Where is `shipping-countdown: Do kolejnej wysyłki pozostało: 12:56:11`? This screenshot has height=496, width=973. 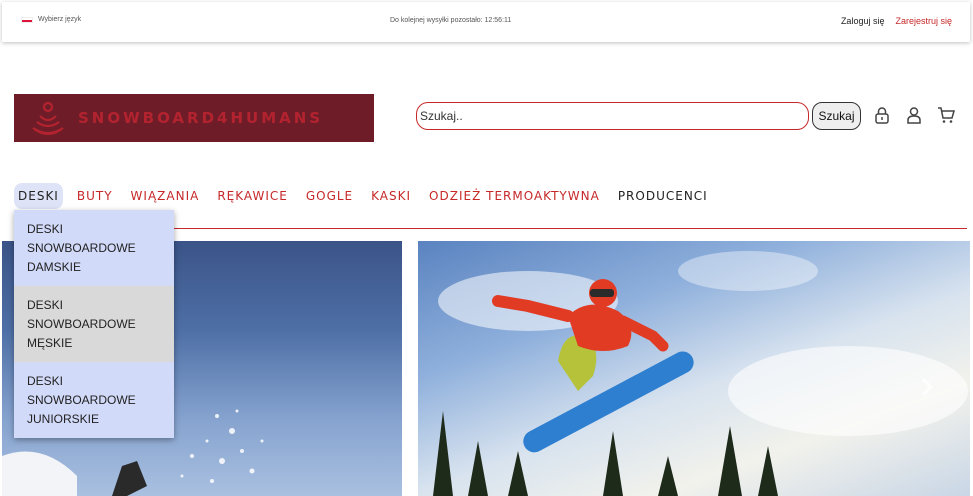 shipping-countdown: Do kolejnej wysyłki pozostało: 12:56:11 is located at coordinates (451, 20).